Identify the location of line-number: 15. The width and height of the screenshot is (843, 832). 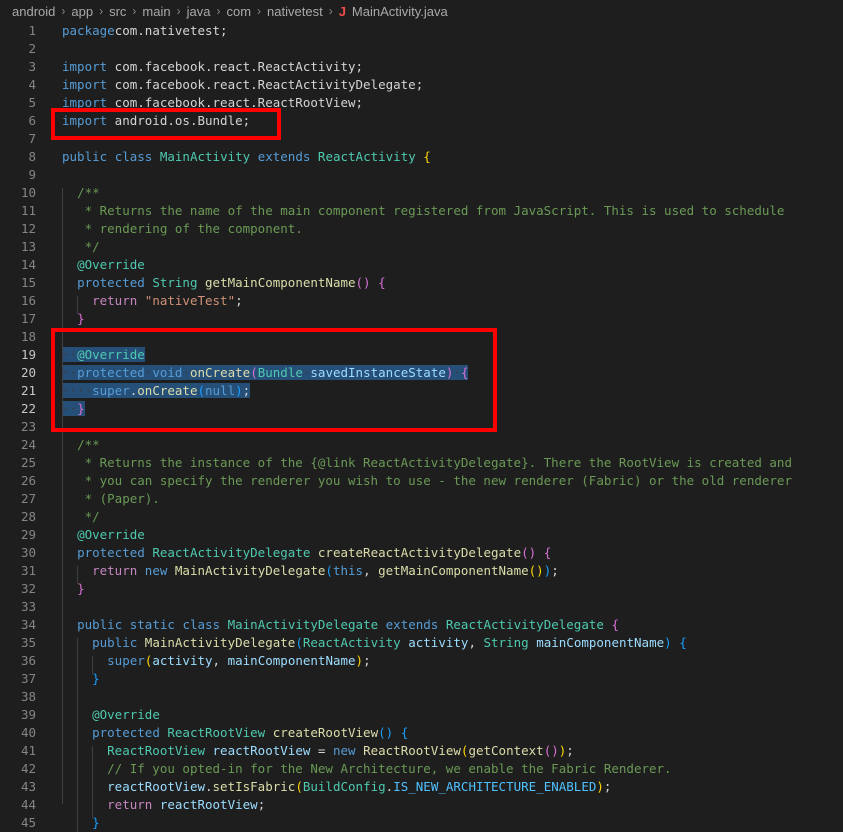
(28, 282).